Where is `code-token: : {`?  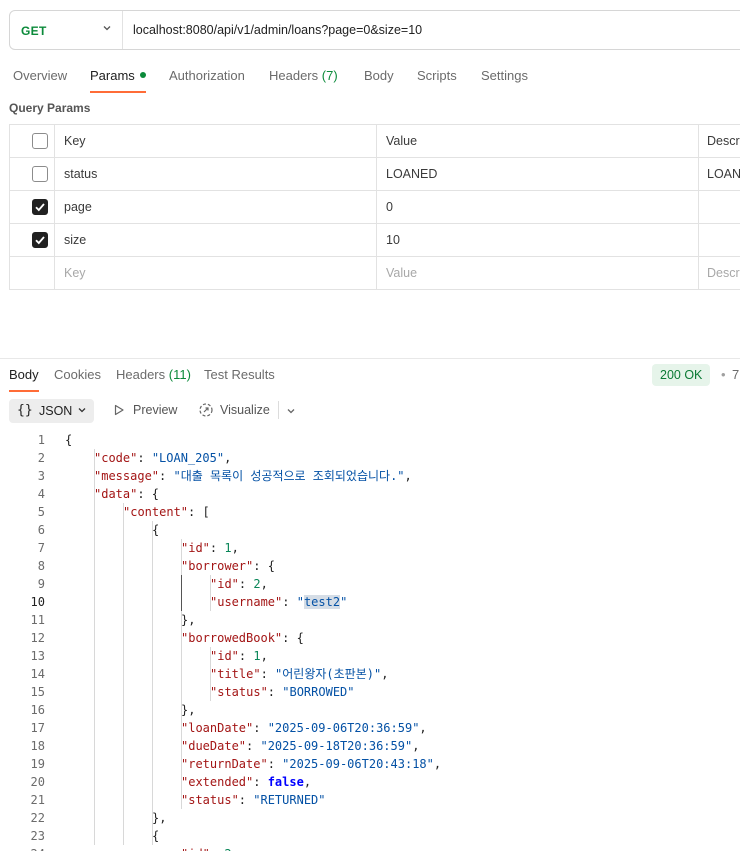 code-token: : { is located at coordinates (293, 638).